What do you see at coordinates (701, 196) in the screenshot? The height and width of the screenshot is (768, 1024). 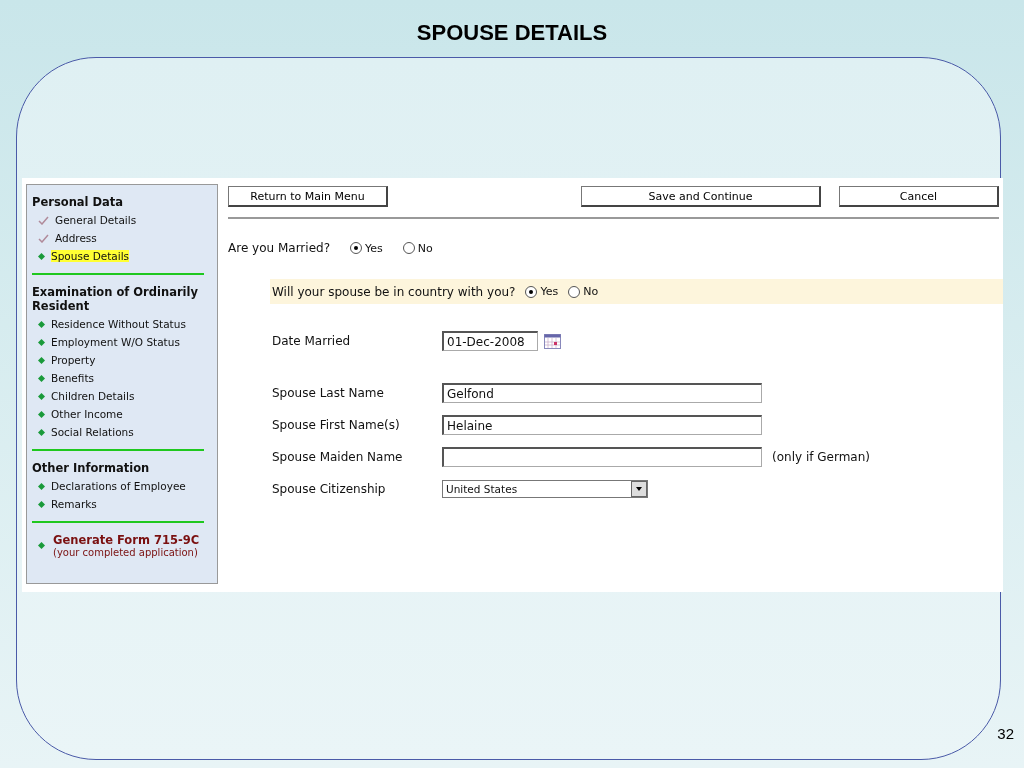 I see `toolbar-button: Save and Continue` at bounding box center [701, 196].